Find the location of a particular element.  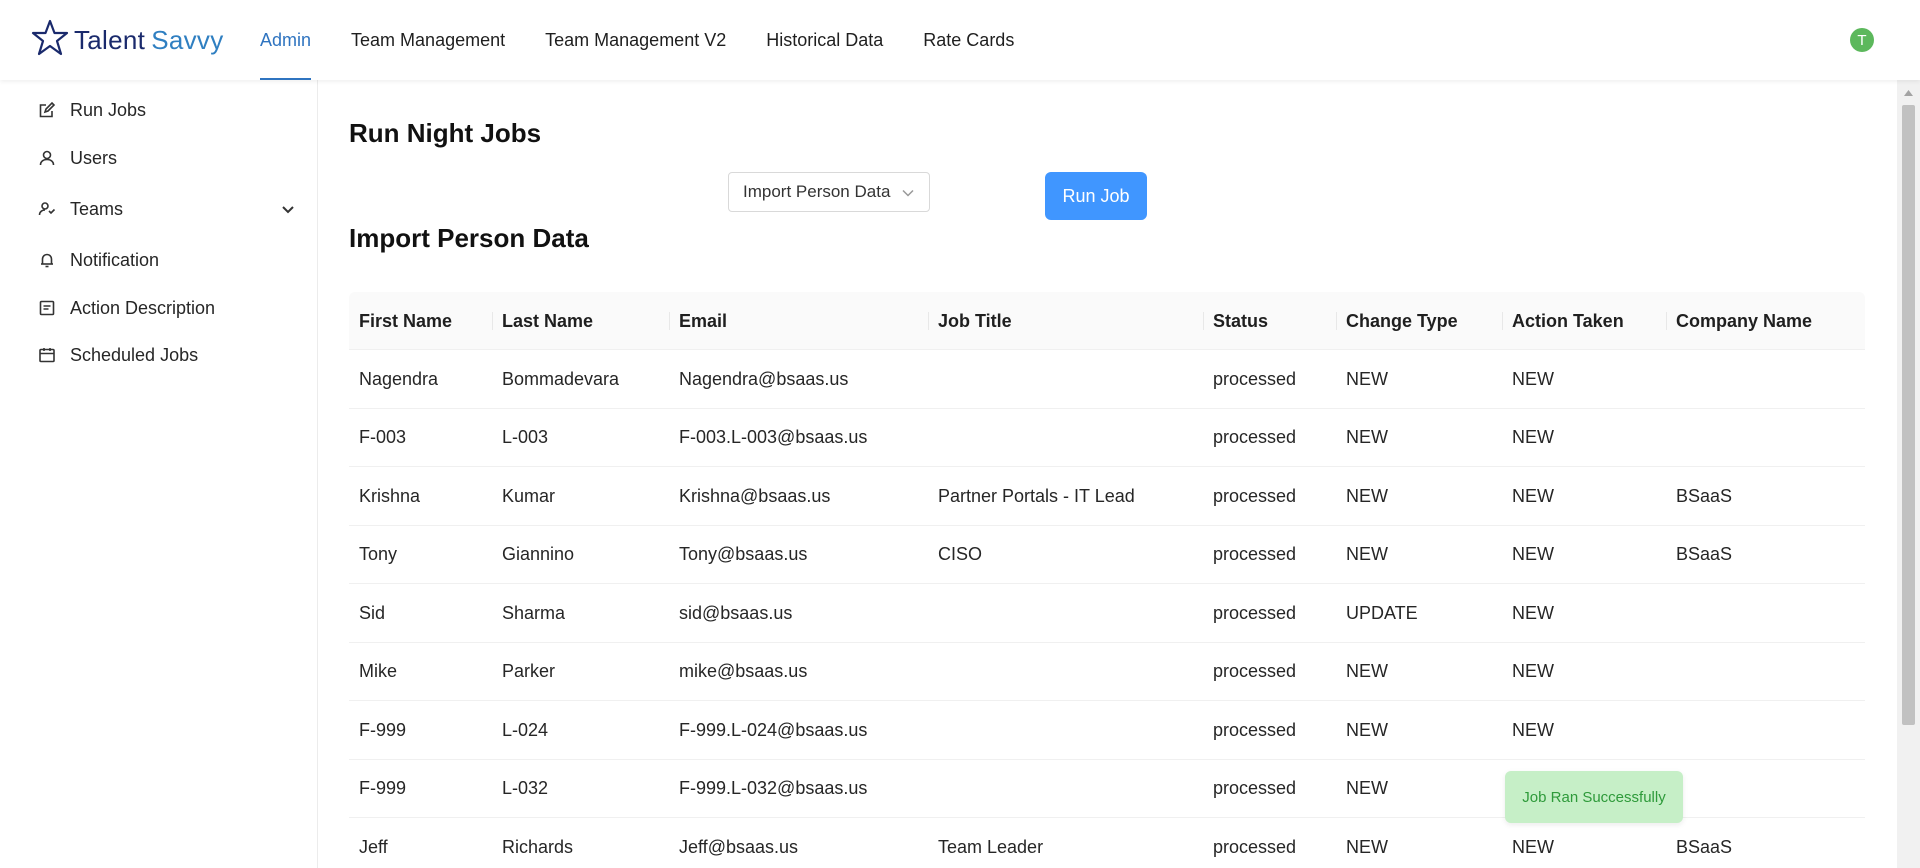

logo-text: Talent Savvy is located at coordinates (149, 40).